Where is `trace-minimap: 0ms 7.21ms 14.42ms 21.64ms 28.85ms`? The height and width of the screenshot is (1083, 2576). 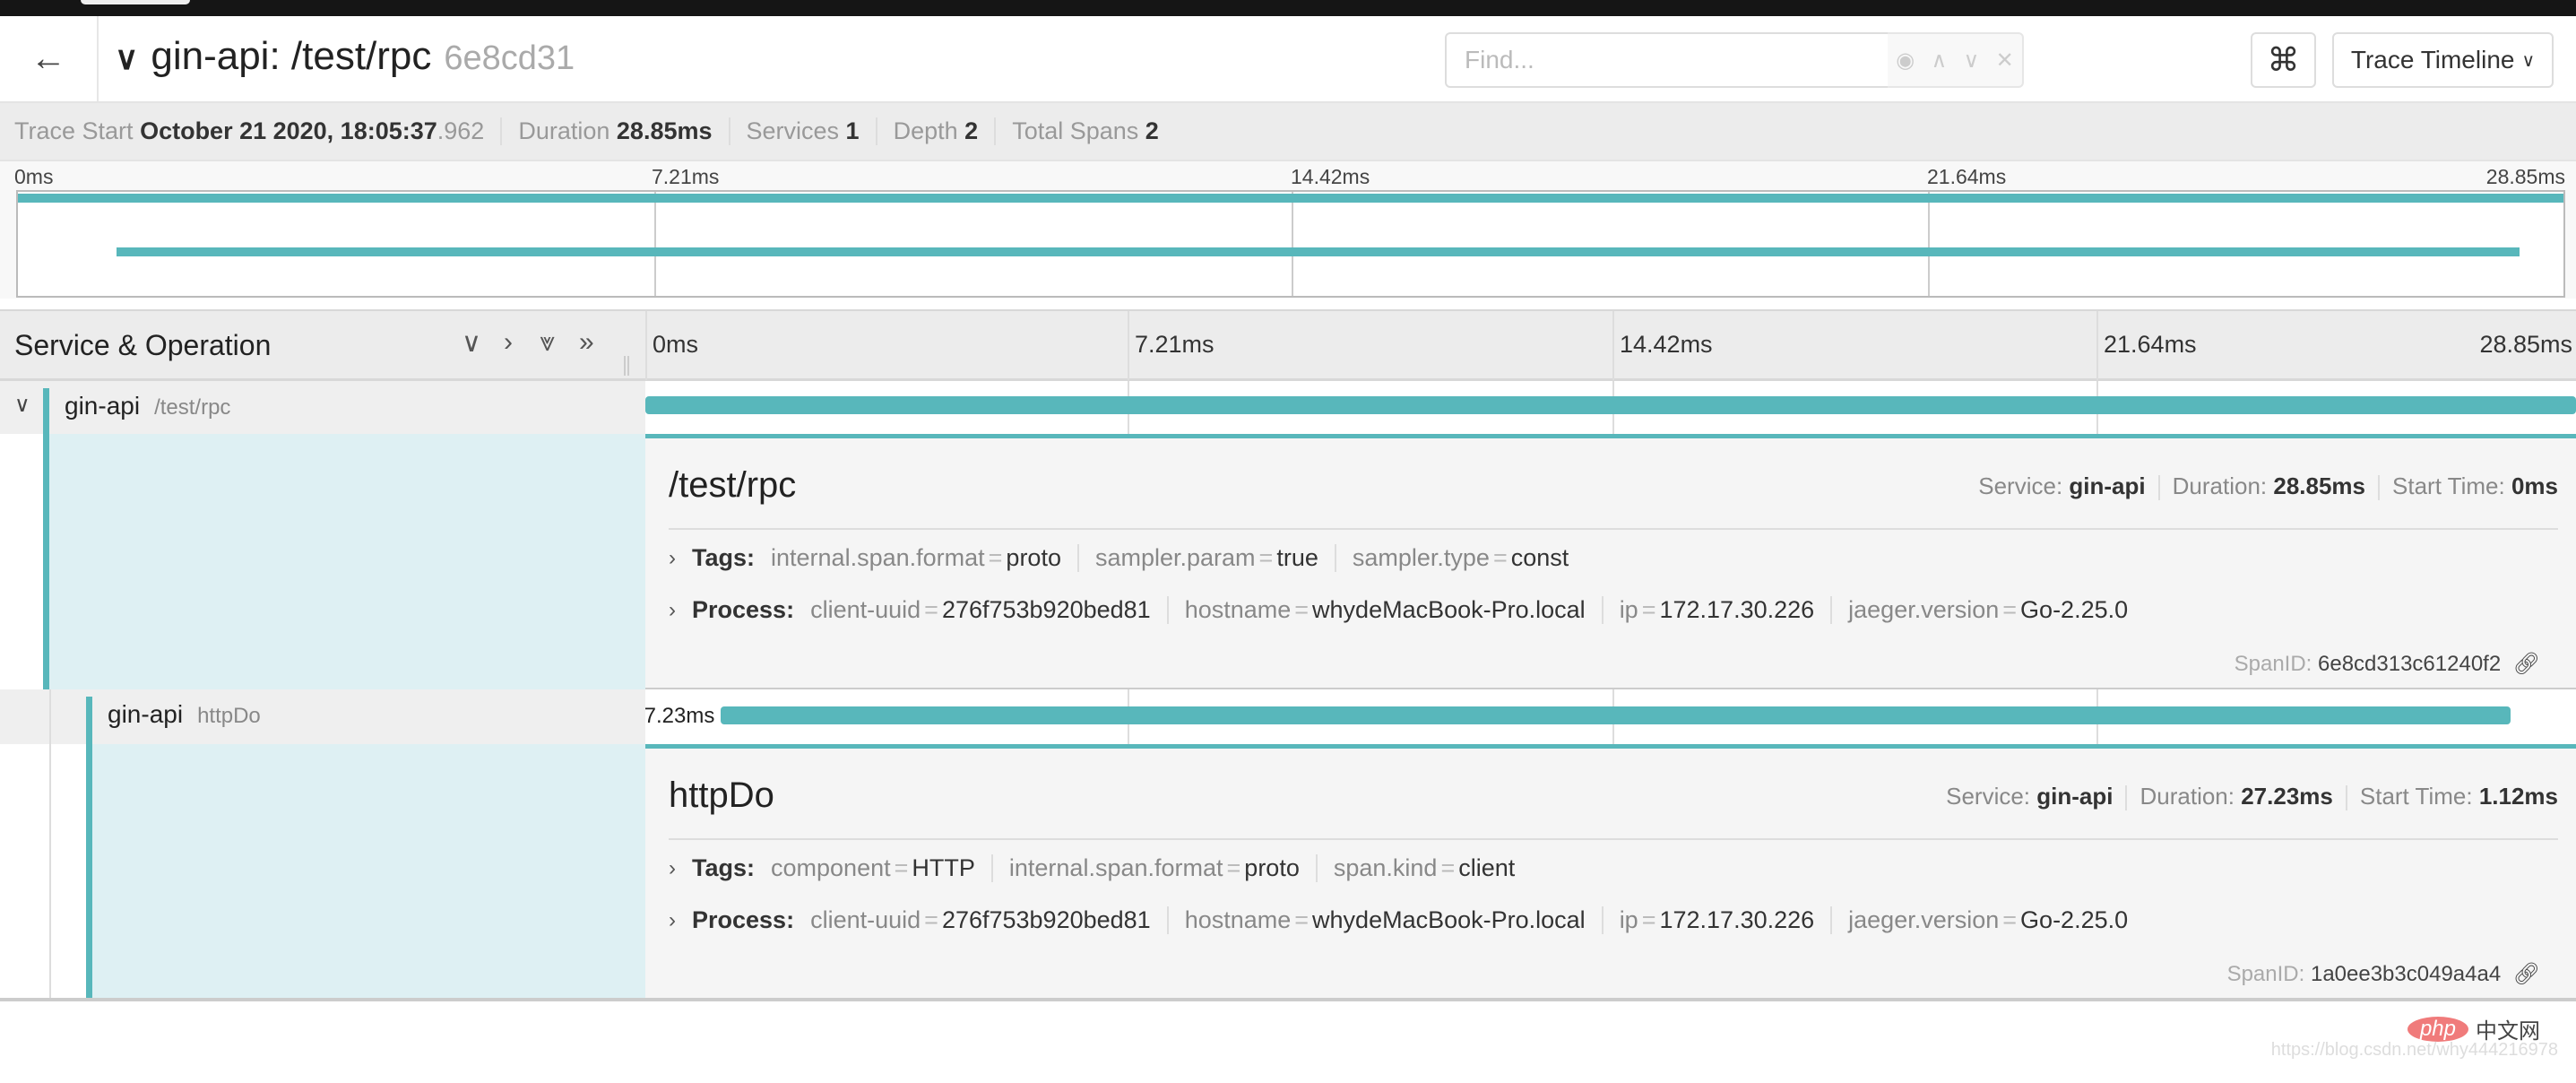 trace-minimap: 0ms 7.21ms 14.42ms 21.64ms 28.85ms is located at coordinates (1288, 230).